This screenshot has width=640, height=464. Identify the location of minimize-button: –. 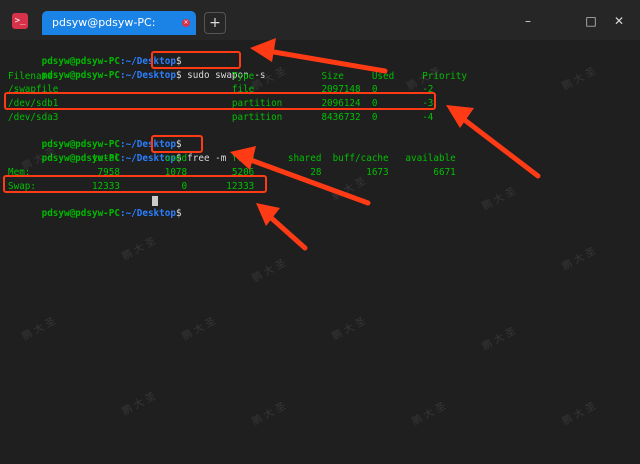
(528, 21).